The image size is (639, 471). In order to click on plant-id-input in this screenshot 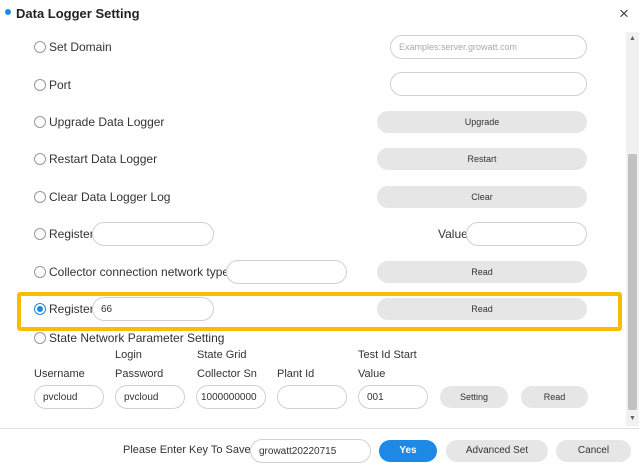, I will do `click(312, 397)`.